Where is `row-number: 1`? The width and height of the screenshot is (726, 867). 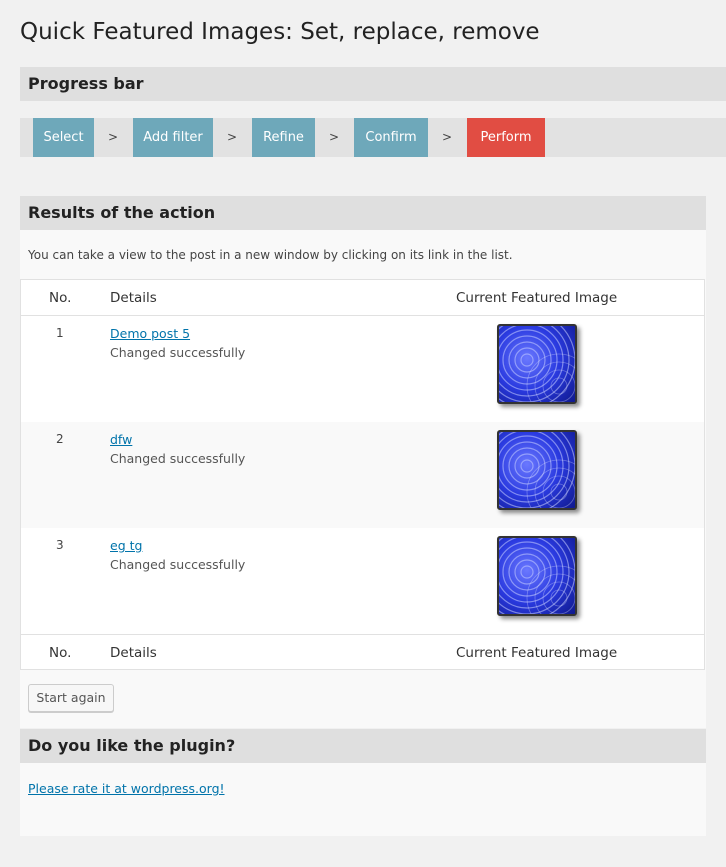 row-number: 1 is located at coordinates (60, 333).